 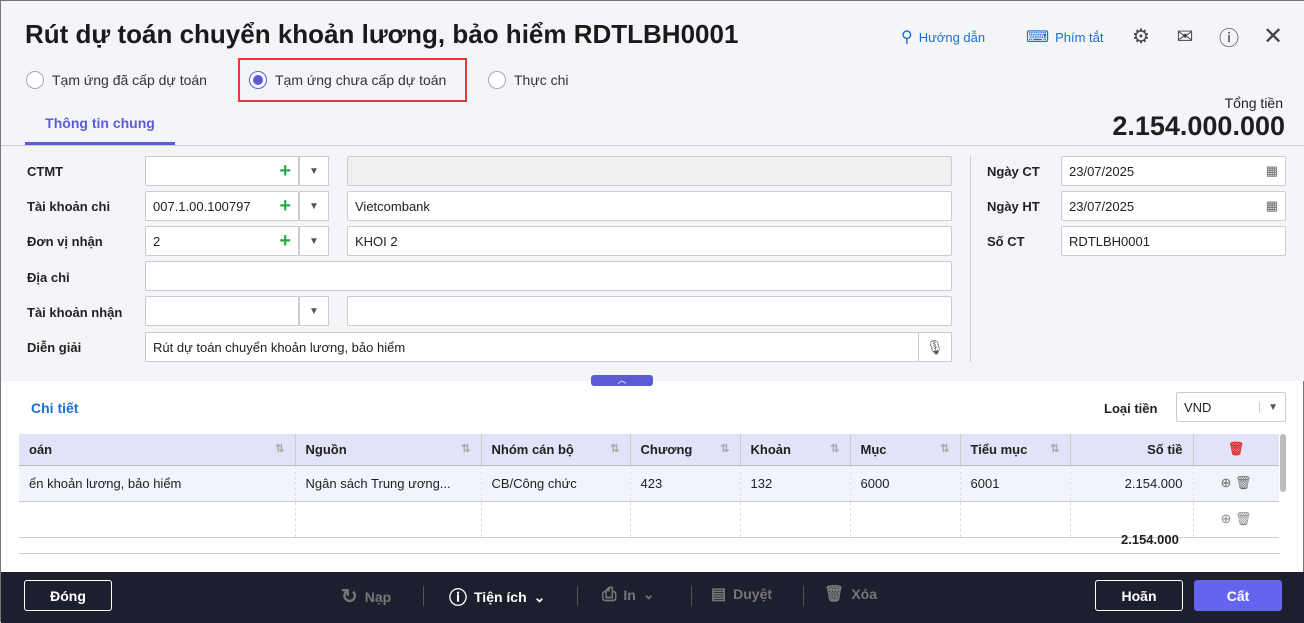 I want to click on keyboard-icon: ⌨, so click(x=1038, y=37).